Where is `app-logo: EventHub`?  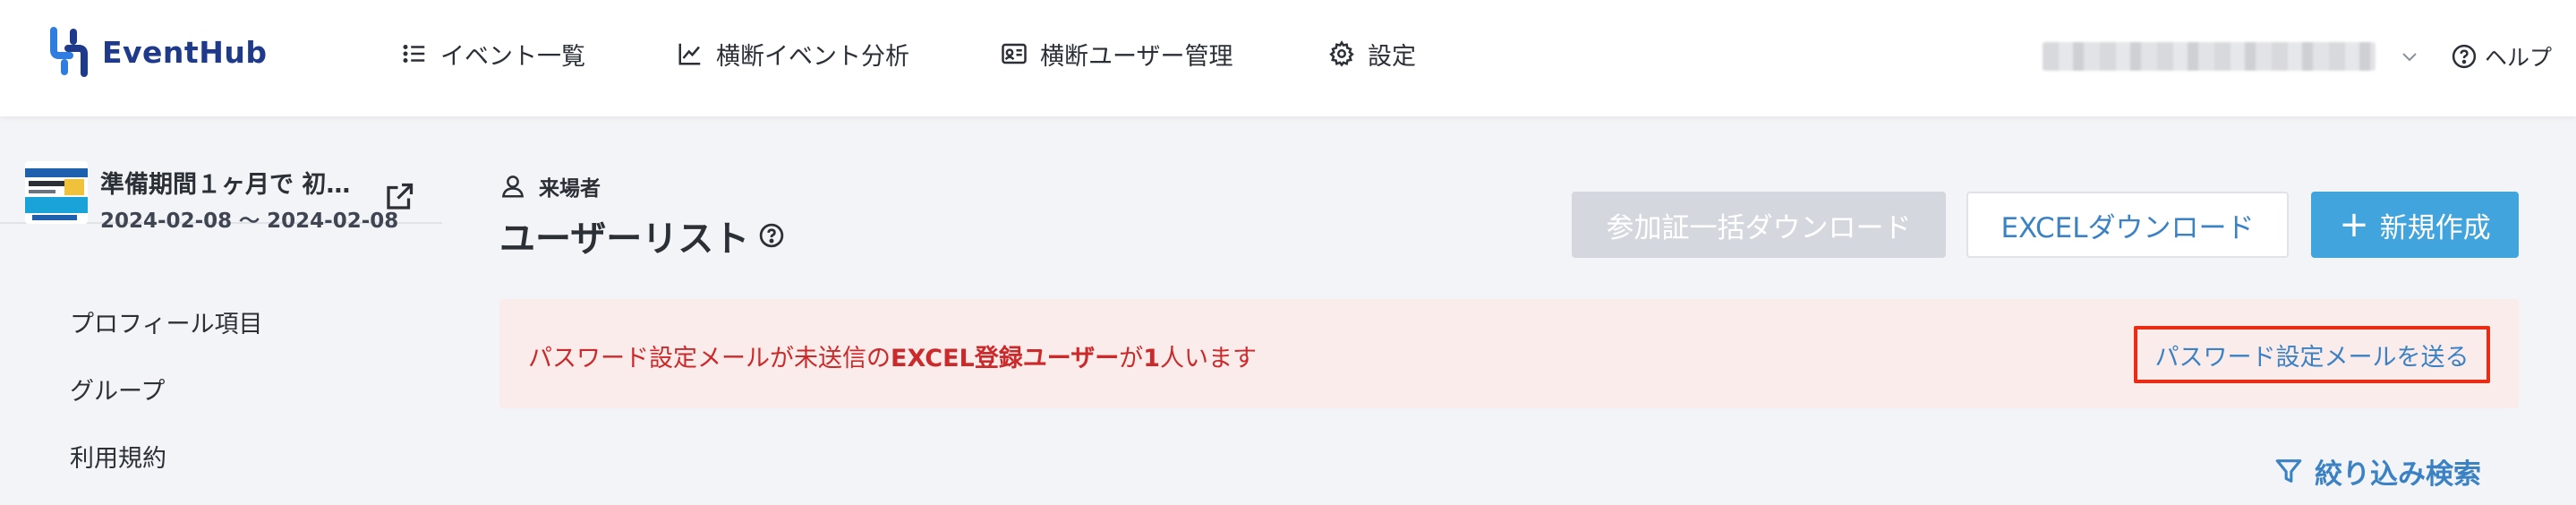 app-logo: EventHub is located at coordinates (157, 52).